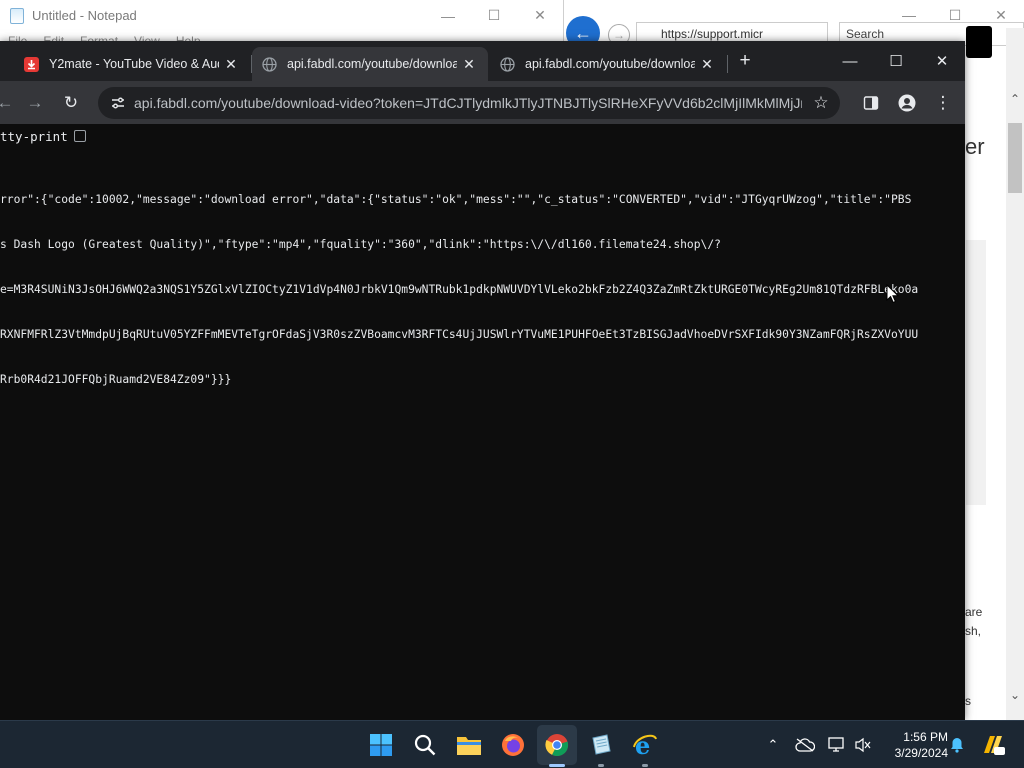 This screenshot has height=768, width=1024. Describe the element at coordinates (9, 103) in the screenshot. I see `back-arrow-icon: ←` at that location.